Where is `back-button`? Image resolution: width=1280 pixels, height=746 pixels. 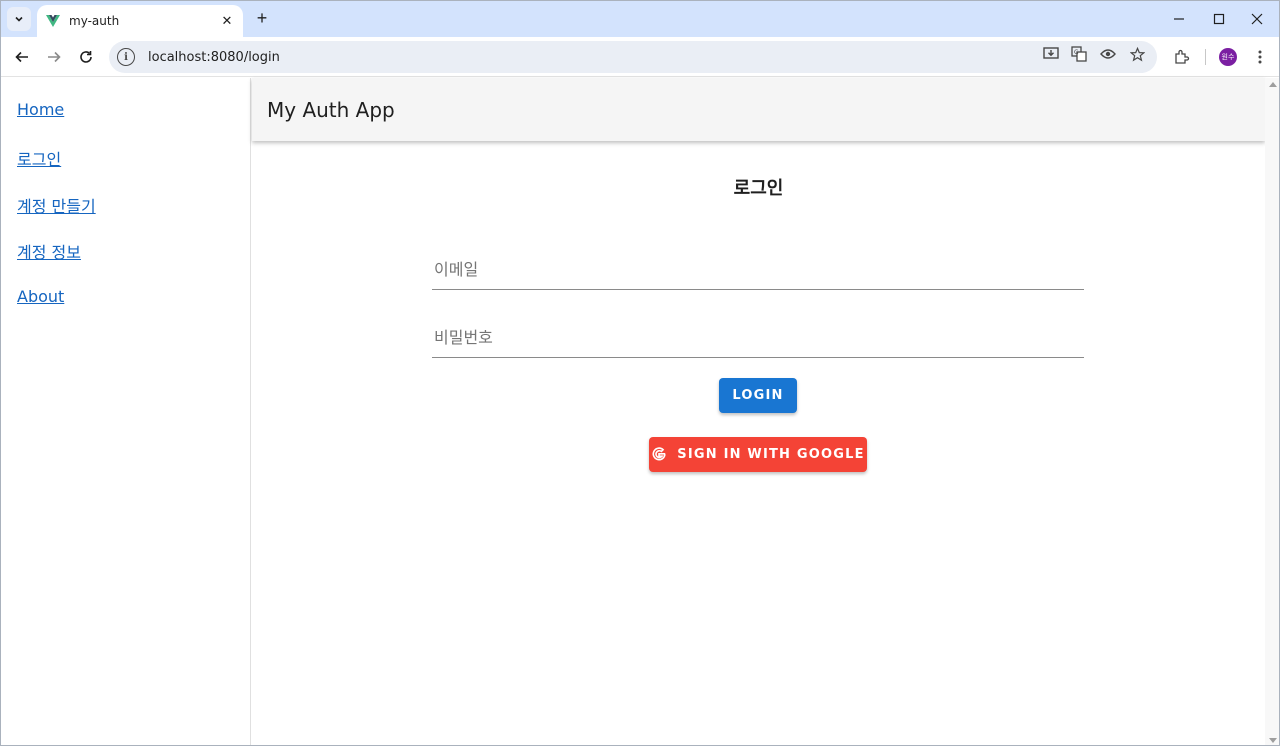 back-button is located at coordinates (22, 57).